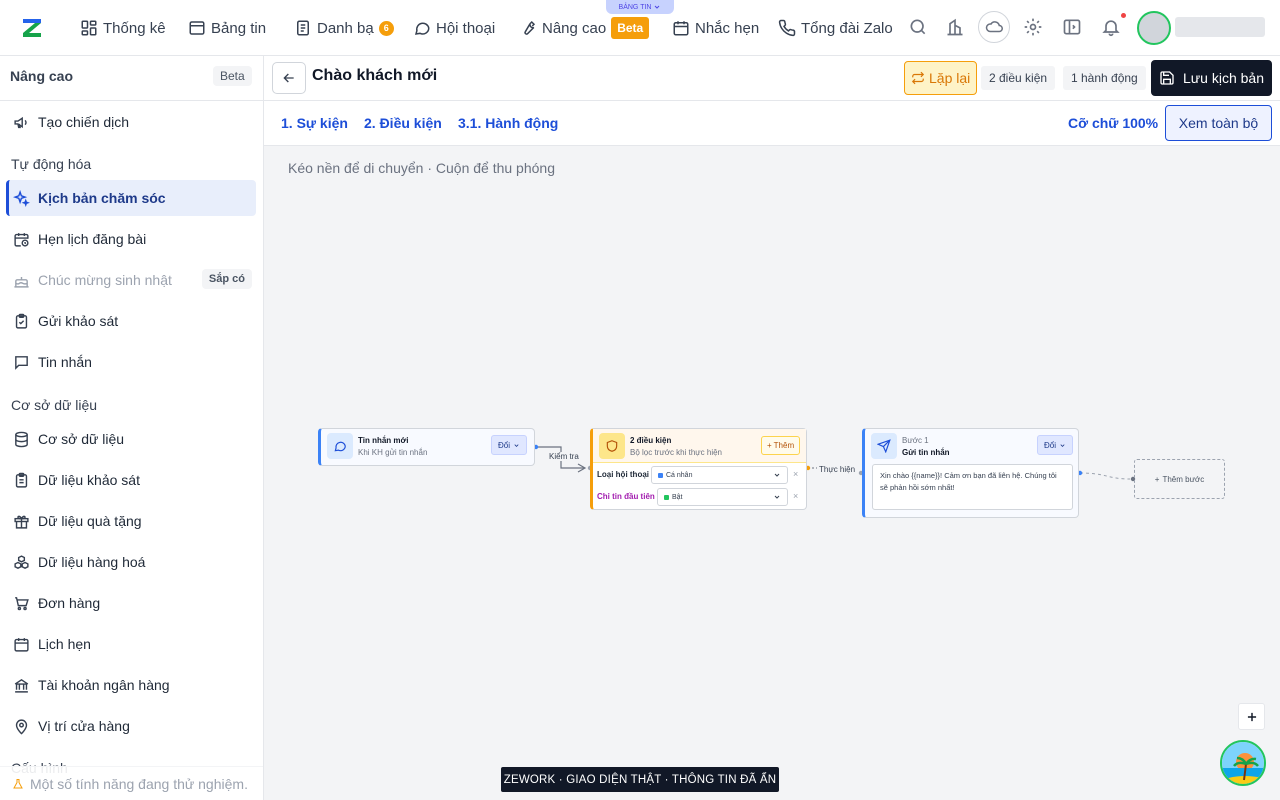  Describe the element at coordinates (131, 644) in the screenshot. I see `sidebar-item-appointments: Lịch hẹn` at that location.